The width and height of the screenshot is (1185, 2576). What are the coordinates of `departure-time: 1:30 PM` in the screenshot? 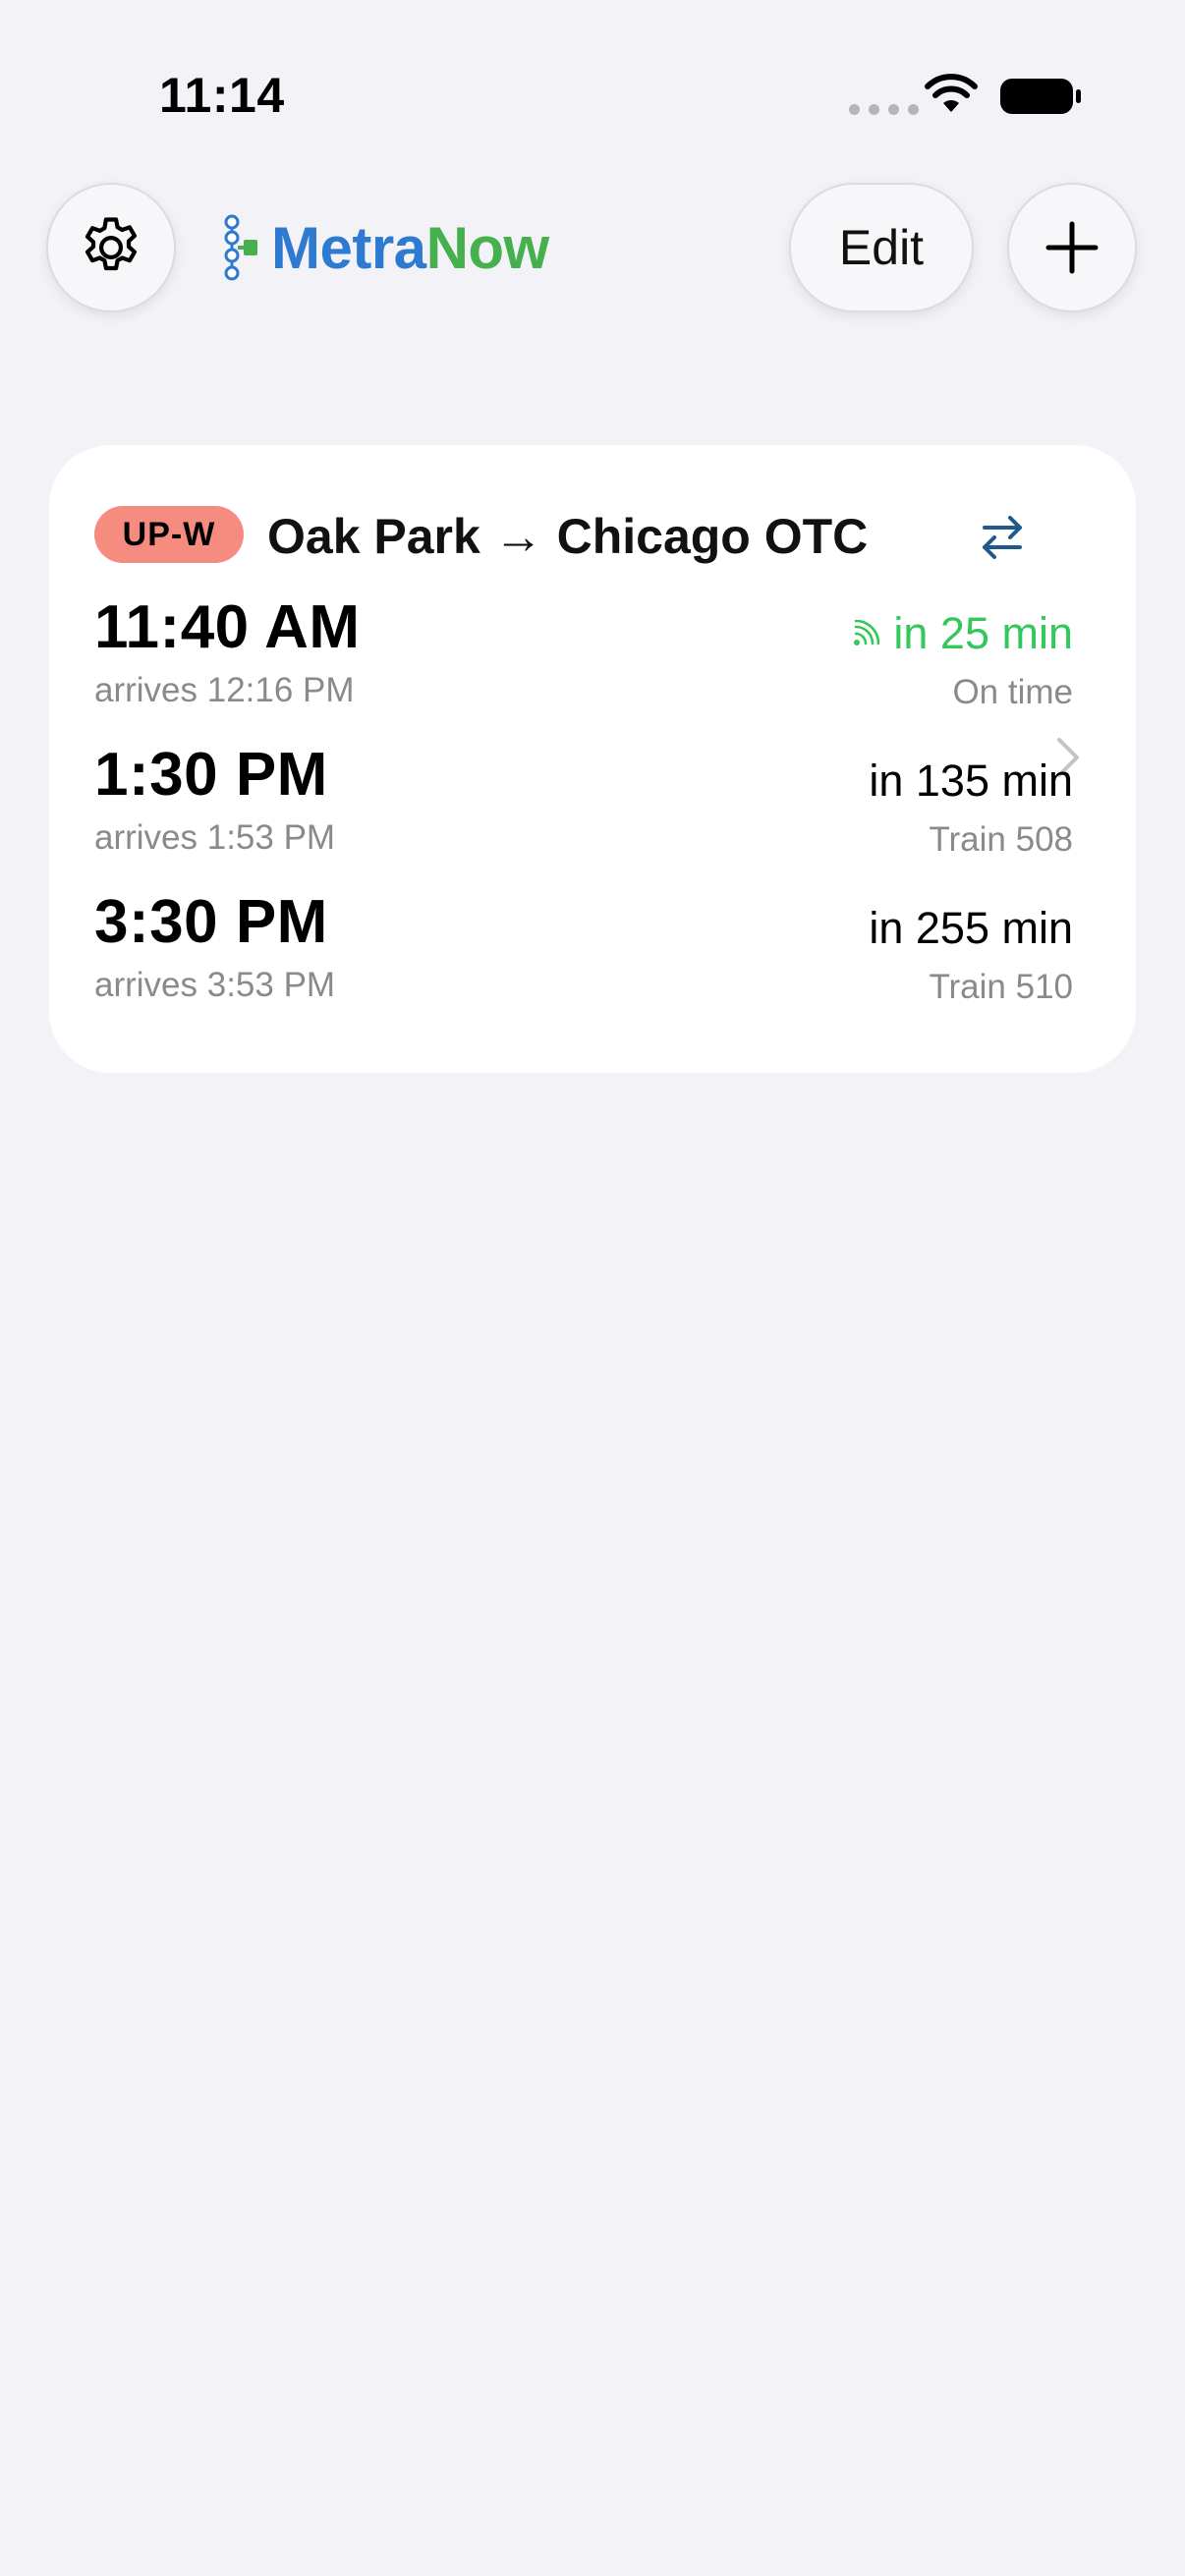 It's located at (211, 775).